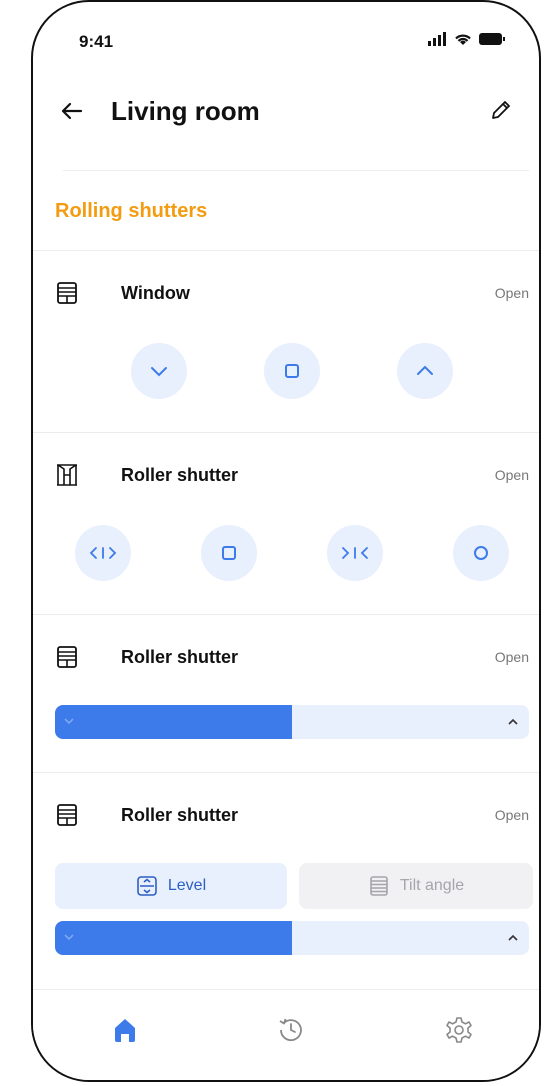 The image size is (557, 1086). What do you see at coordinates (131, 211) in the screenshot?
I see `section-title: Rolling shutters` at bounding box center [131, 211].